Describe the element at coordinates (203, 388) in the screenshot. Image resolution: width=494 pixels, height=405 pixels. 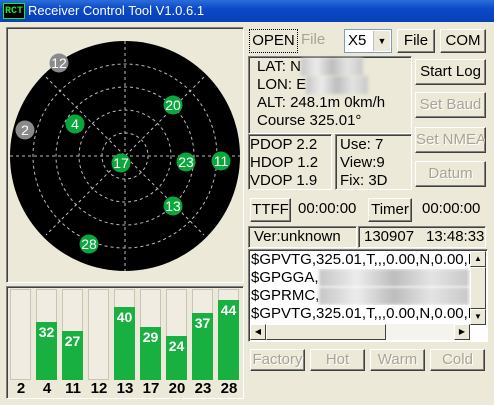
I see `snr-bar-prn-label: 23` at that location.